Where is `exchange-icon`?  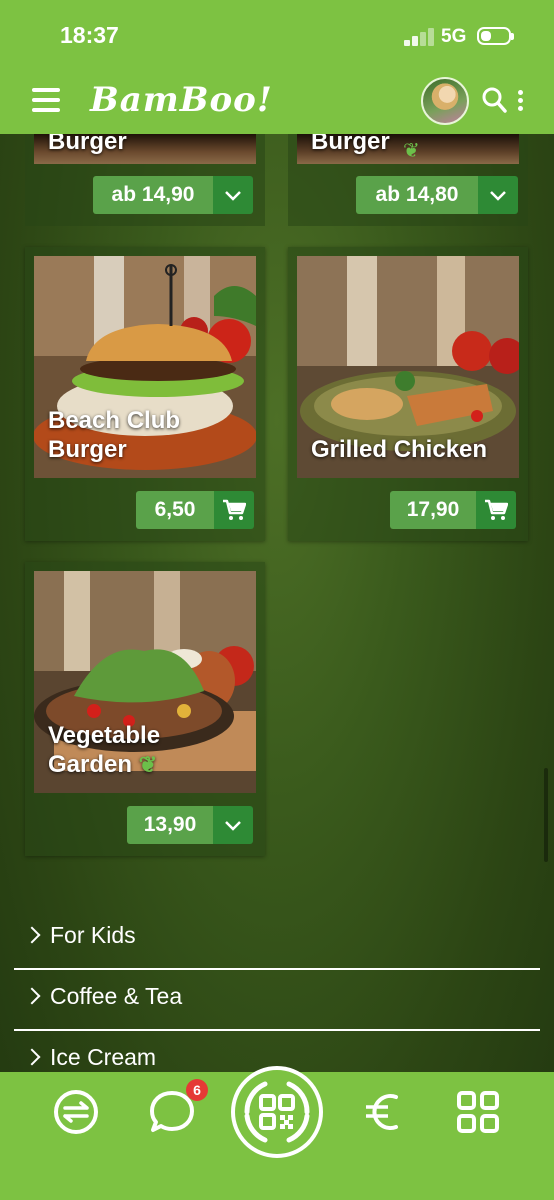
exchange-icon is located at coordinates (76, 1112).